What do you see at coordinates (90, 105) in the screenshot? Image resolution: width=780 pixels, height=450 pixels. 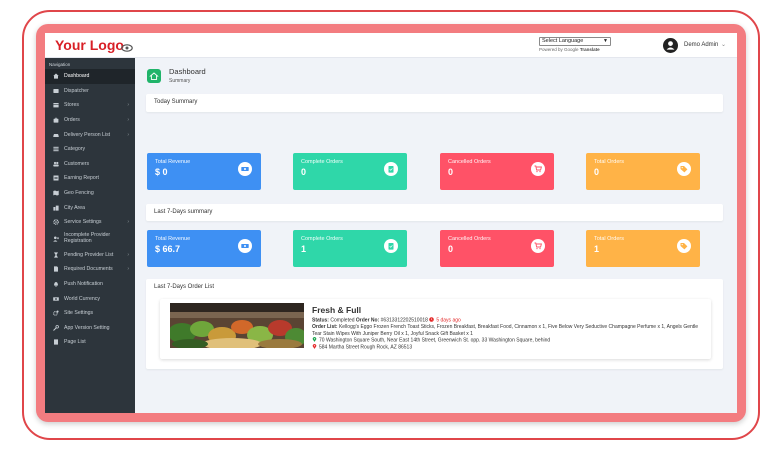 I see `sidebar-item-stores: Stores ›` at bounding box center [90, 105].